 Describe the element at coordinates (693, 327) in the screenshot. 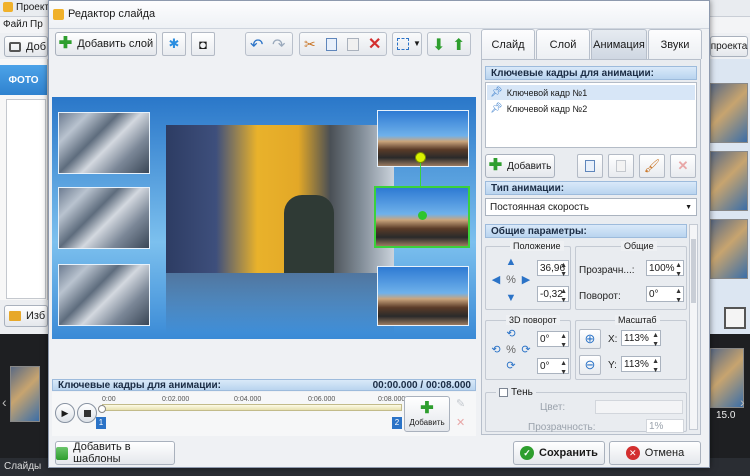

I see `panel-scrollbar` at that location.